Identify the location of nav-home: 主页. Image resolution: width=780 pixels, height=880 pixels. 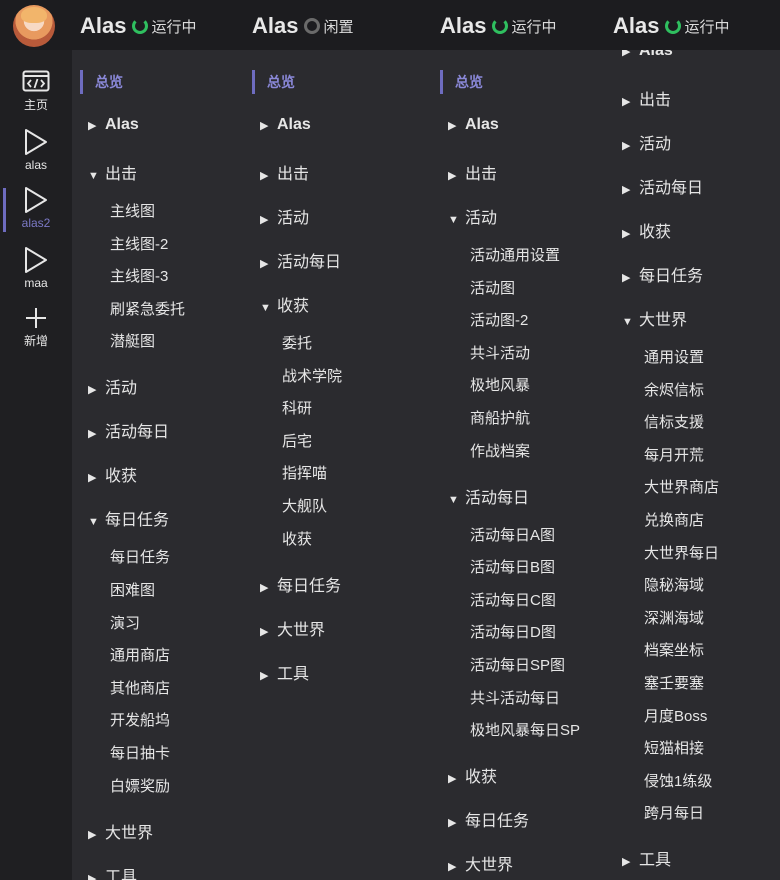
(36, 91).